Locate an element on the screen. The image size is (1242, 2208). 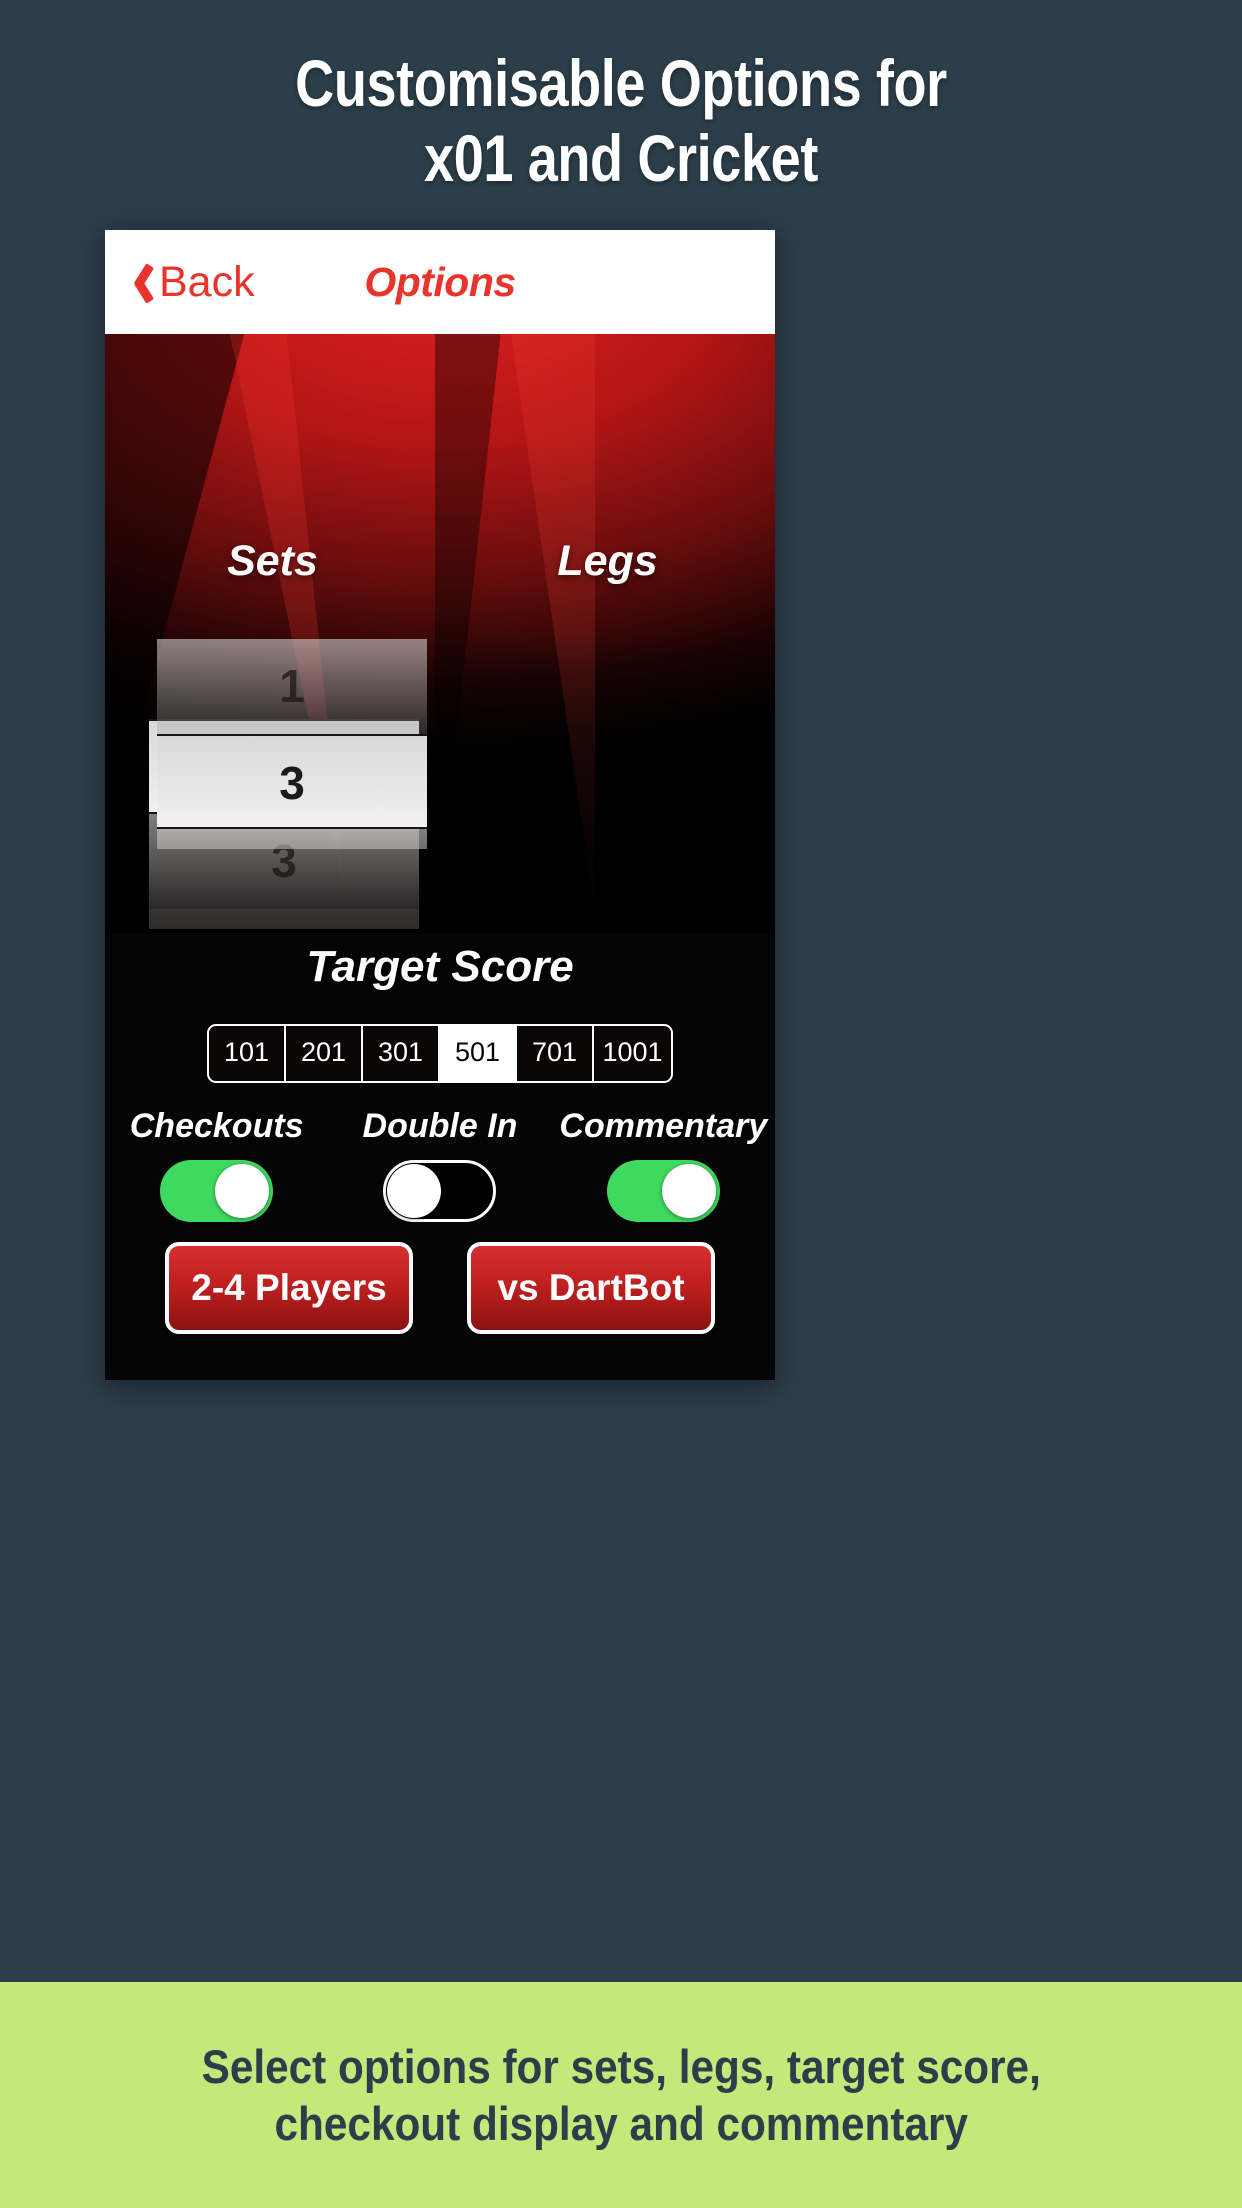
legs-column: Legs is located at coordinates (607, 460).